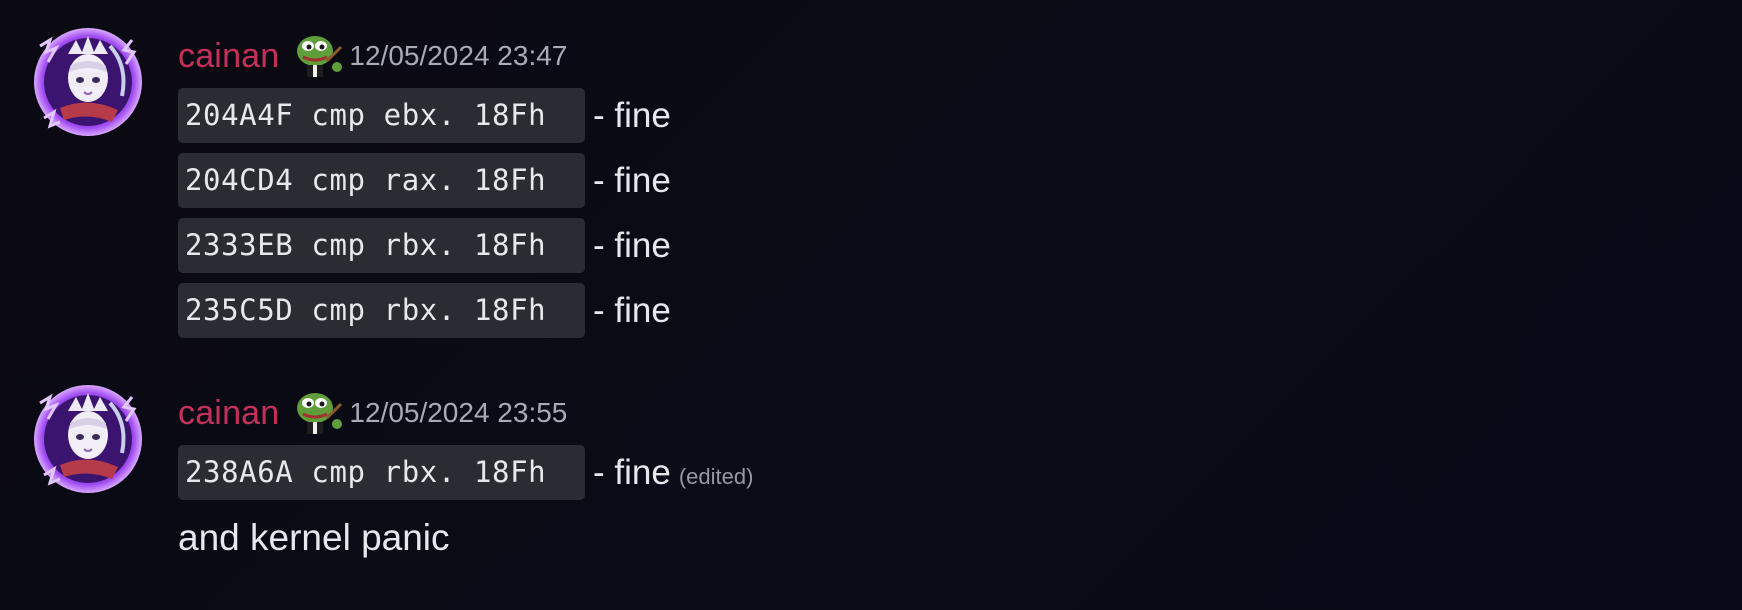 Image resolution: width=1742 pixels, height=610 pixels. I want to click on message-line: and kernel panic, so click(465, 537).